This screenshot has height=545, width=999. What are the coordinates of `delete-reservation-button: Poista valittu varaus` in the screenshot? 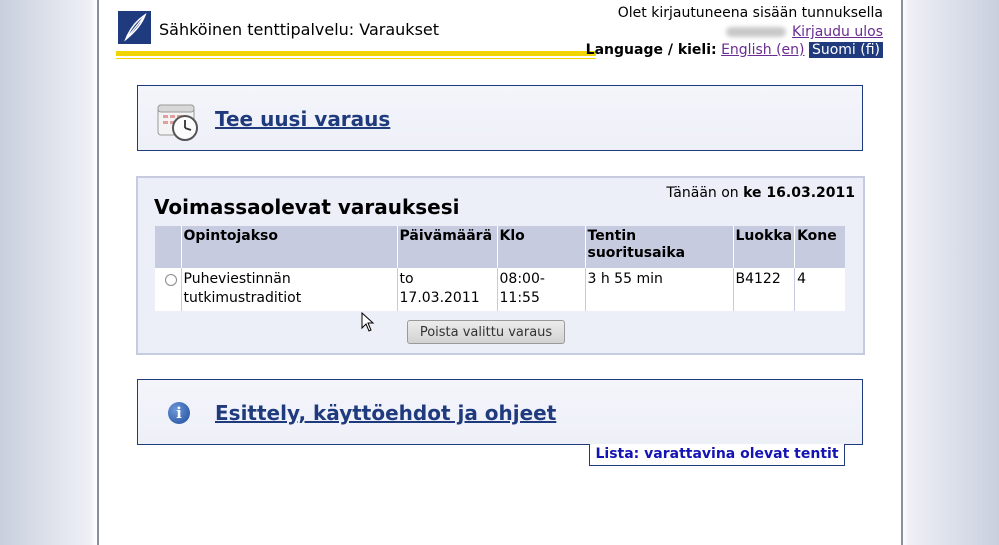 It's located at (486, 332).